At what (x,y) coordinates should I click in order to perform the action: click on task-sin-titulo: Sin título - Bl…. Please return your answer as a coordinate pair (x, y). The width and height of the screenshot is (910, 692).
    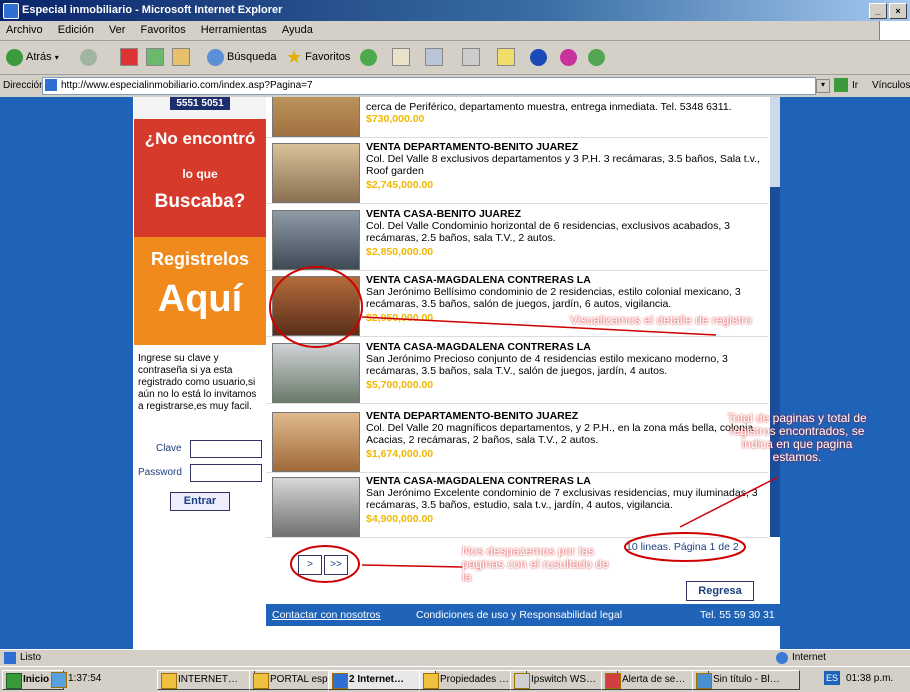
    Looking at the image, I should click on (746, 680).